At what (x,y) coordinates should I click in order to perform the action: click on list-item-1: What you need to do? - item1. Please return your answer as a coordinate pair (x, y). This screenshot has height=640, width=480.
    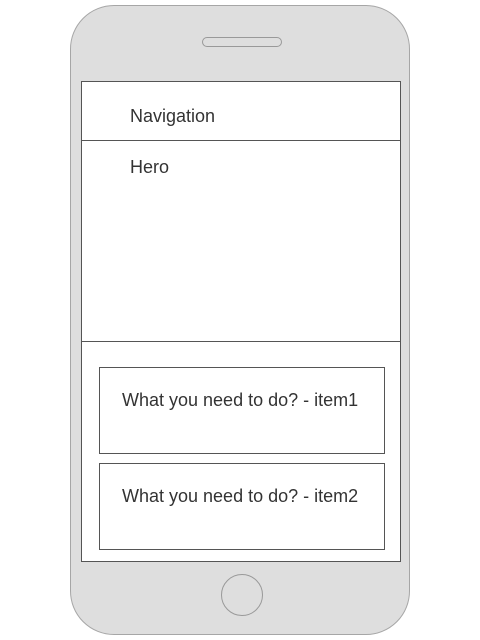
    Looking at the image, I should click on (242, 410).